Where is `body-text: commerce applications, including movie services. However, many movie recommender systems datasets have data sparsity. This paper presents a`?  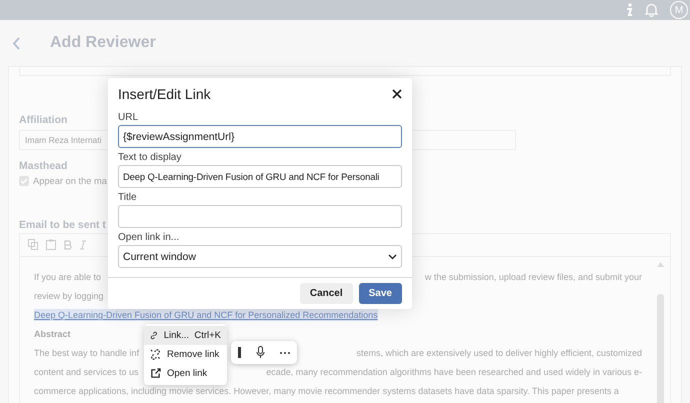
body-text: commerce applications, including movie services. However, many movie recommender systems datasets have data sparsity. This paper presents a is located at coordinates (326, 391).